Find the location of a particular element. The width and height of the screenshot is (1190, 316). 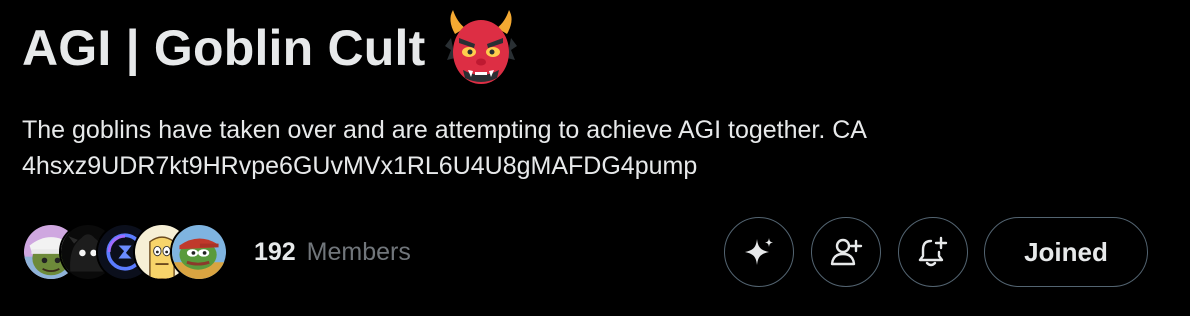

grok-sparkle-button is located at coordinates (759, 252).